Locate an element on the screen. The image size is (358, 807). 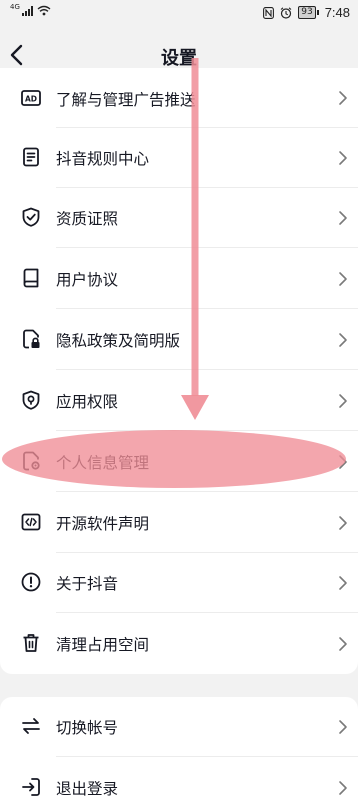
settings-item-ad-management: AD 了解与管理广告推送 is located at coordinates (179, 98).